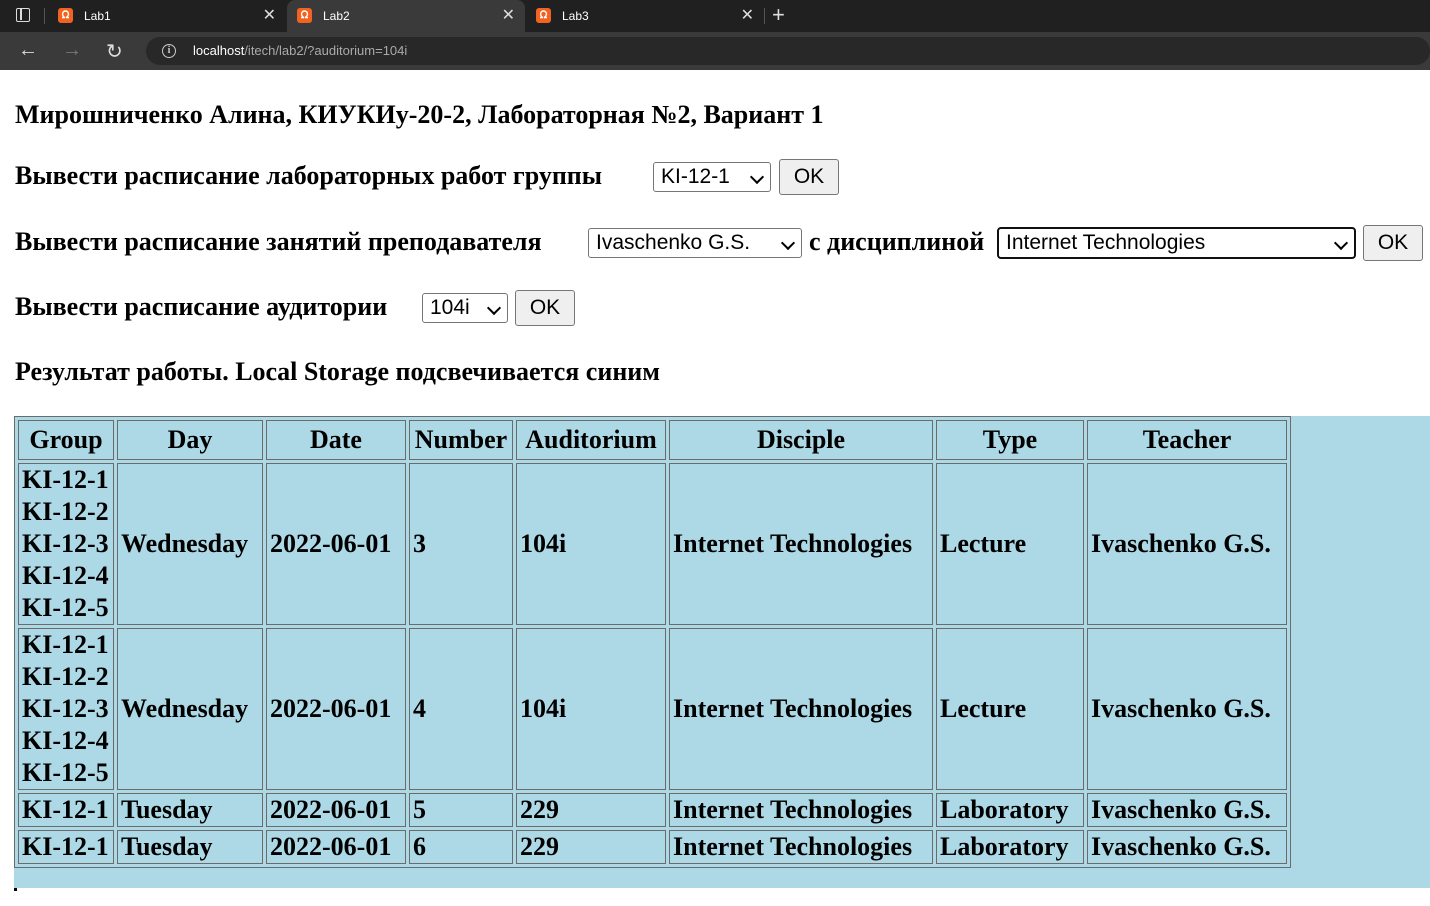 The width and height of the screenshot is (1430, 906). I want to click on number-cell: 4, so click(461, 709).